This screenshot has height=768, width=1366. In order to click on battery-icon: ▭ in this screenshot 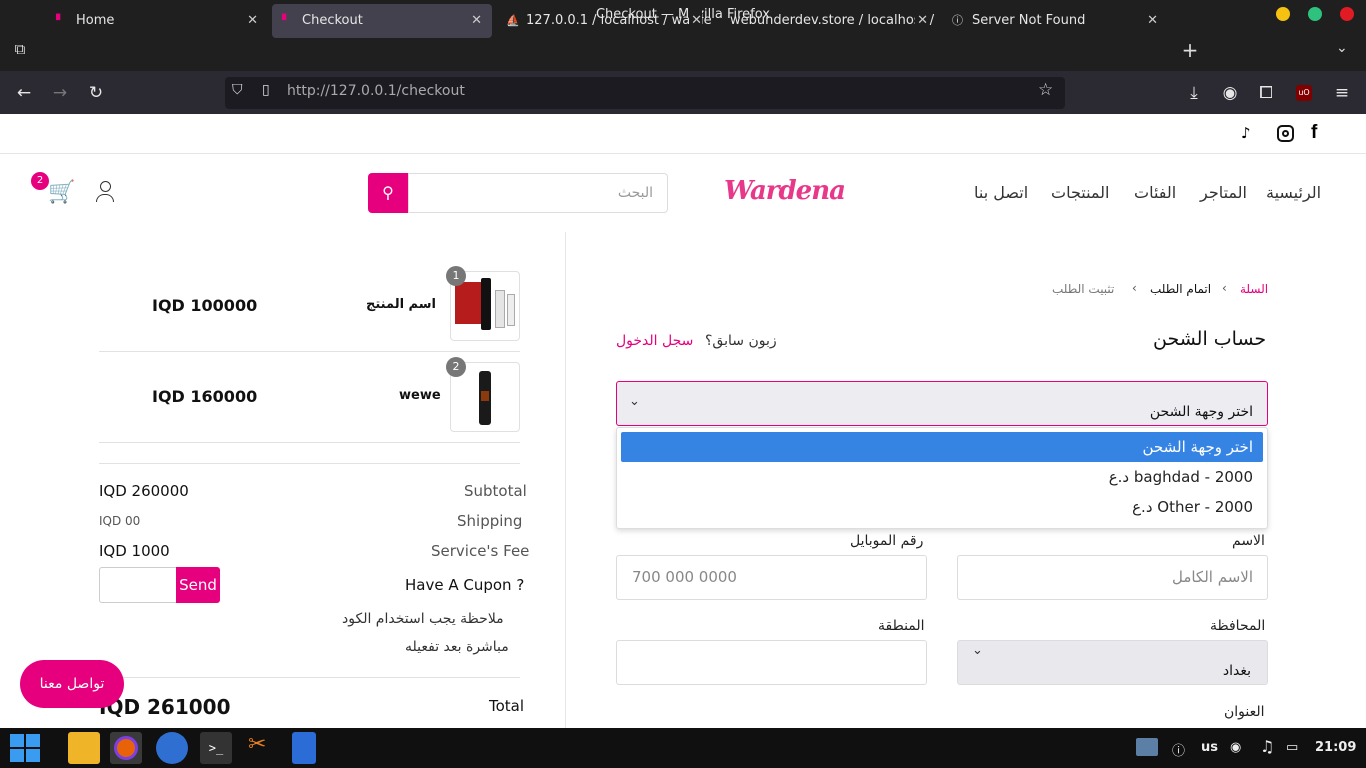, I will do `click(1292, 747)`.